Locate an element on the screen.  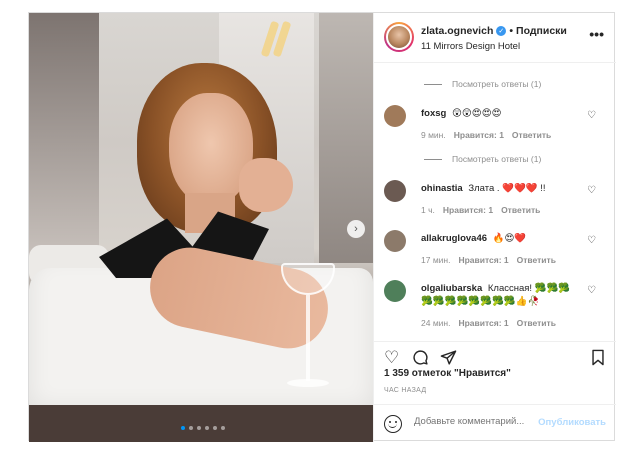
comment-meta: 17 мин. Нравится: 1 Ответить is located at coordinates (488, 260).